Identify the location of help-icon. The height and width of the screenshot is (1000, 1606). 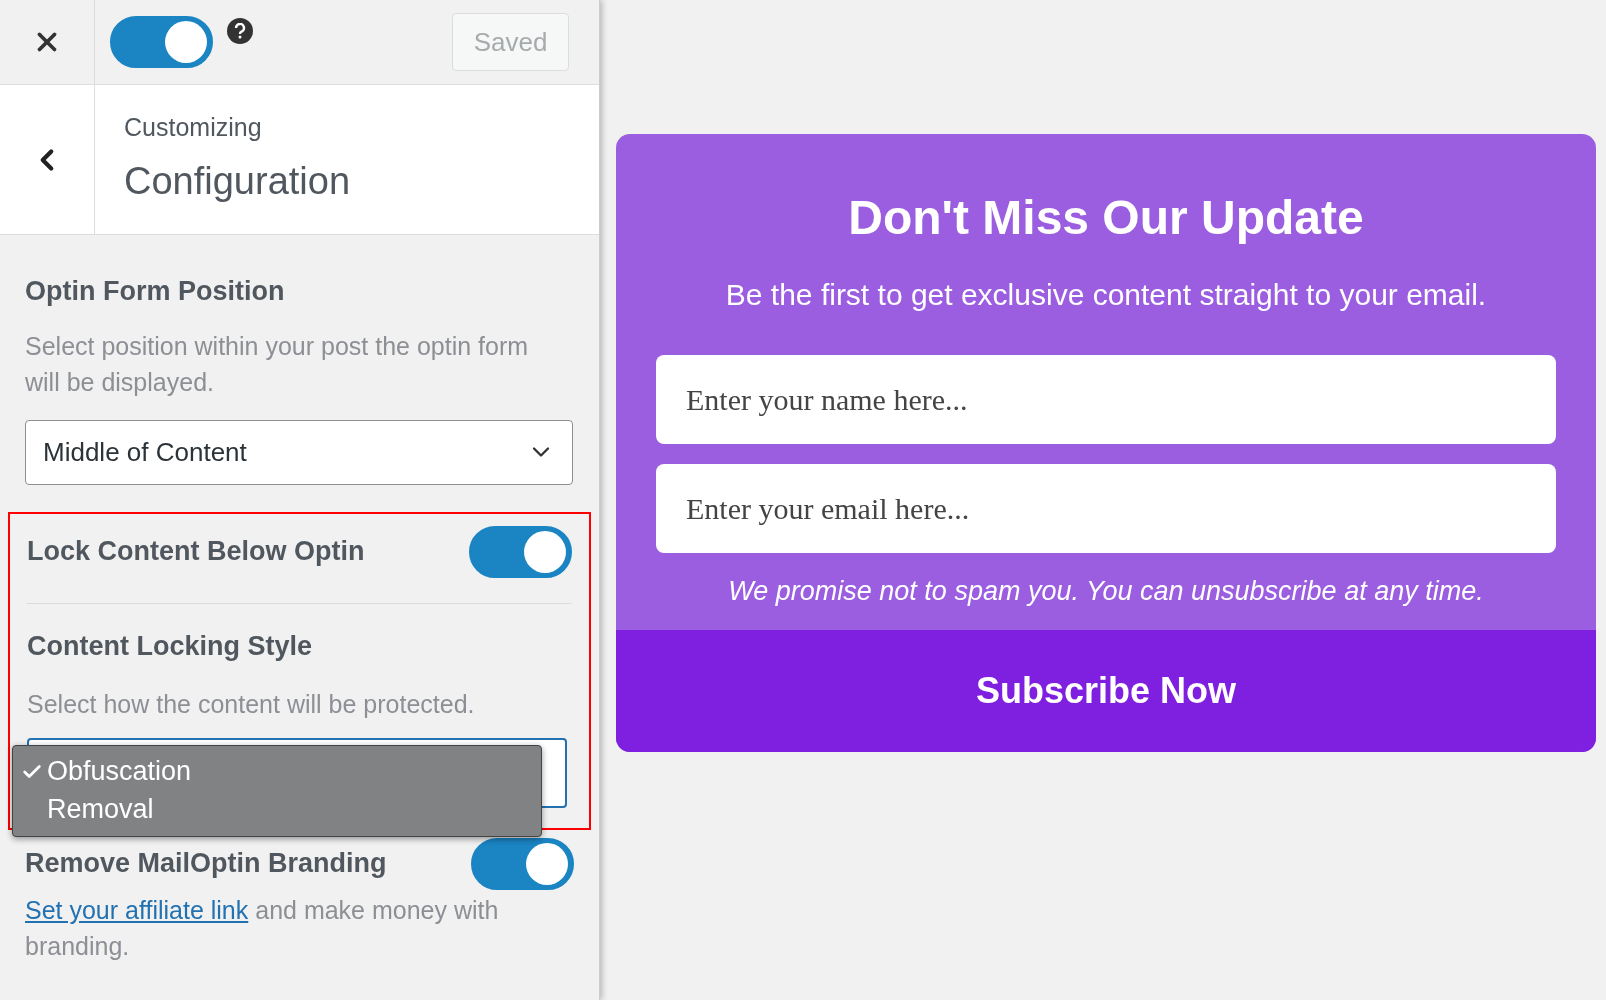
(240, 31).